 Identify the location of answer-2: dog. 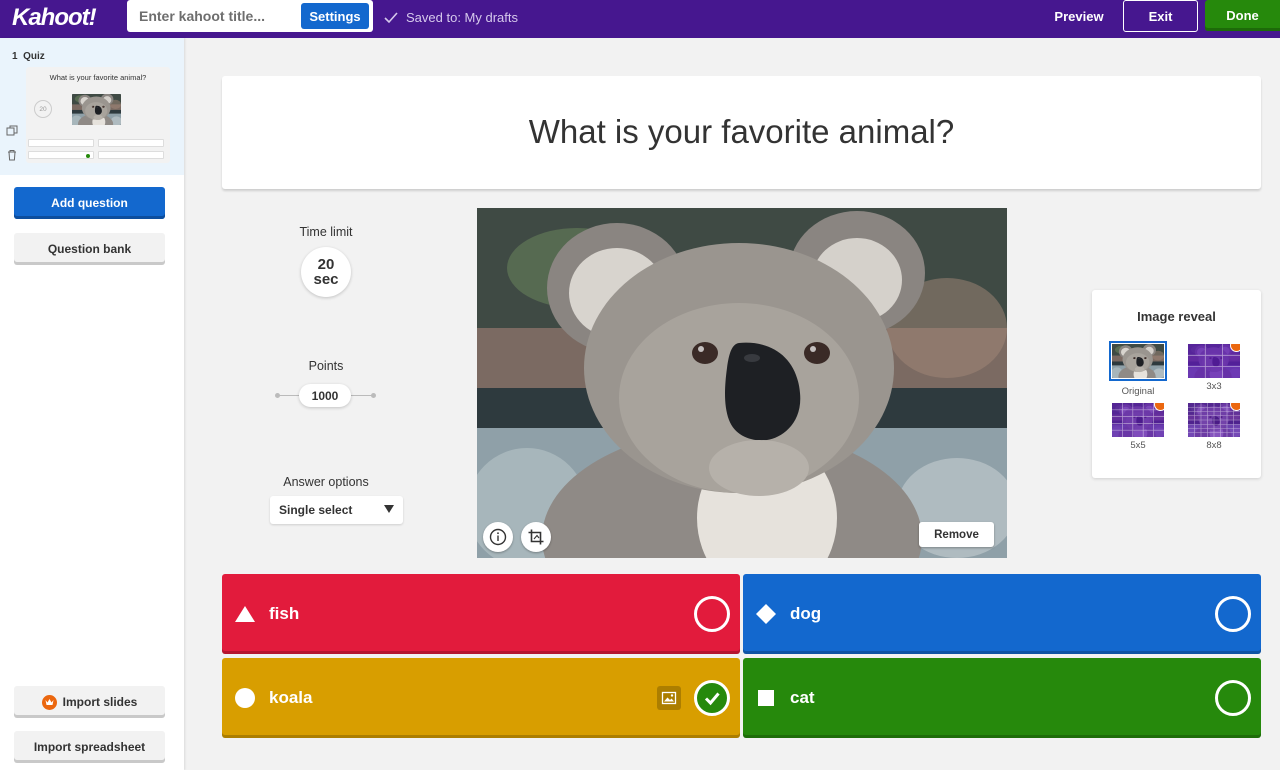
(1002, 614).